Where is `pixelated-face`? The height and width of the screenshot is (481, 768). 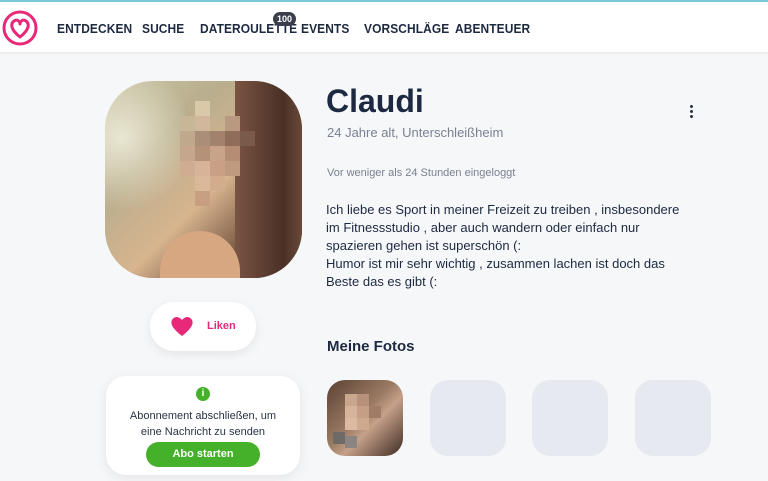 pixelated-face is located at coordinates (210, 161).